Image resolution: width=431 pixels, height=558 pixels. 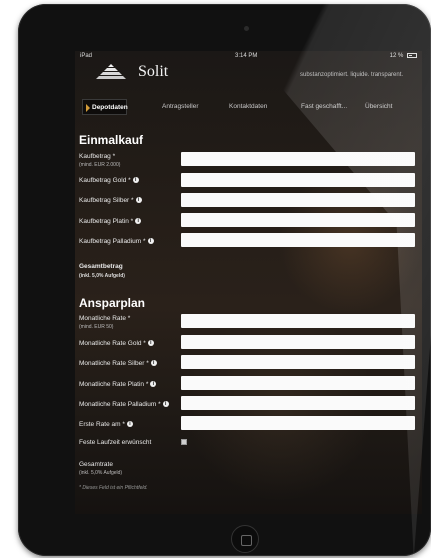 What do you see at coordinates (184, 442) in the screenshot?
I see `laufzeit-checkbox` at bounding box center [184, 442].